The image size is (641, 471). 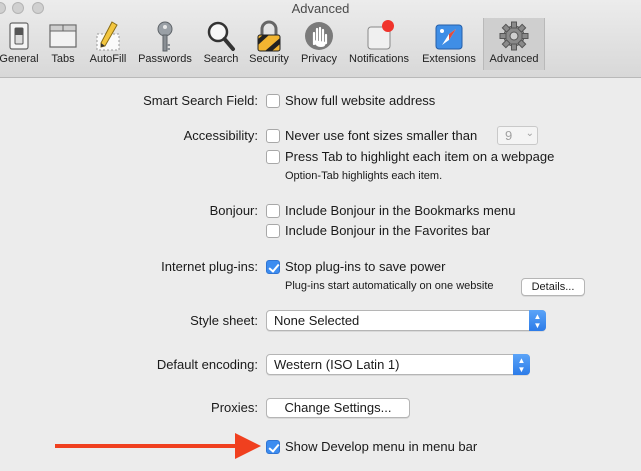 What do you see at coordinates (400, 210) in the screenshot?
I see `bonjour-bookmarks-option: Include Bonjour in the Bookmarks menu` at bounding box center [400, 210].